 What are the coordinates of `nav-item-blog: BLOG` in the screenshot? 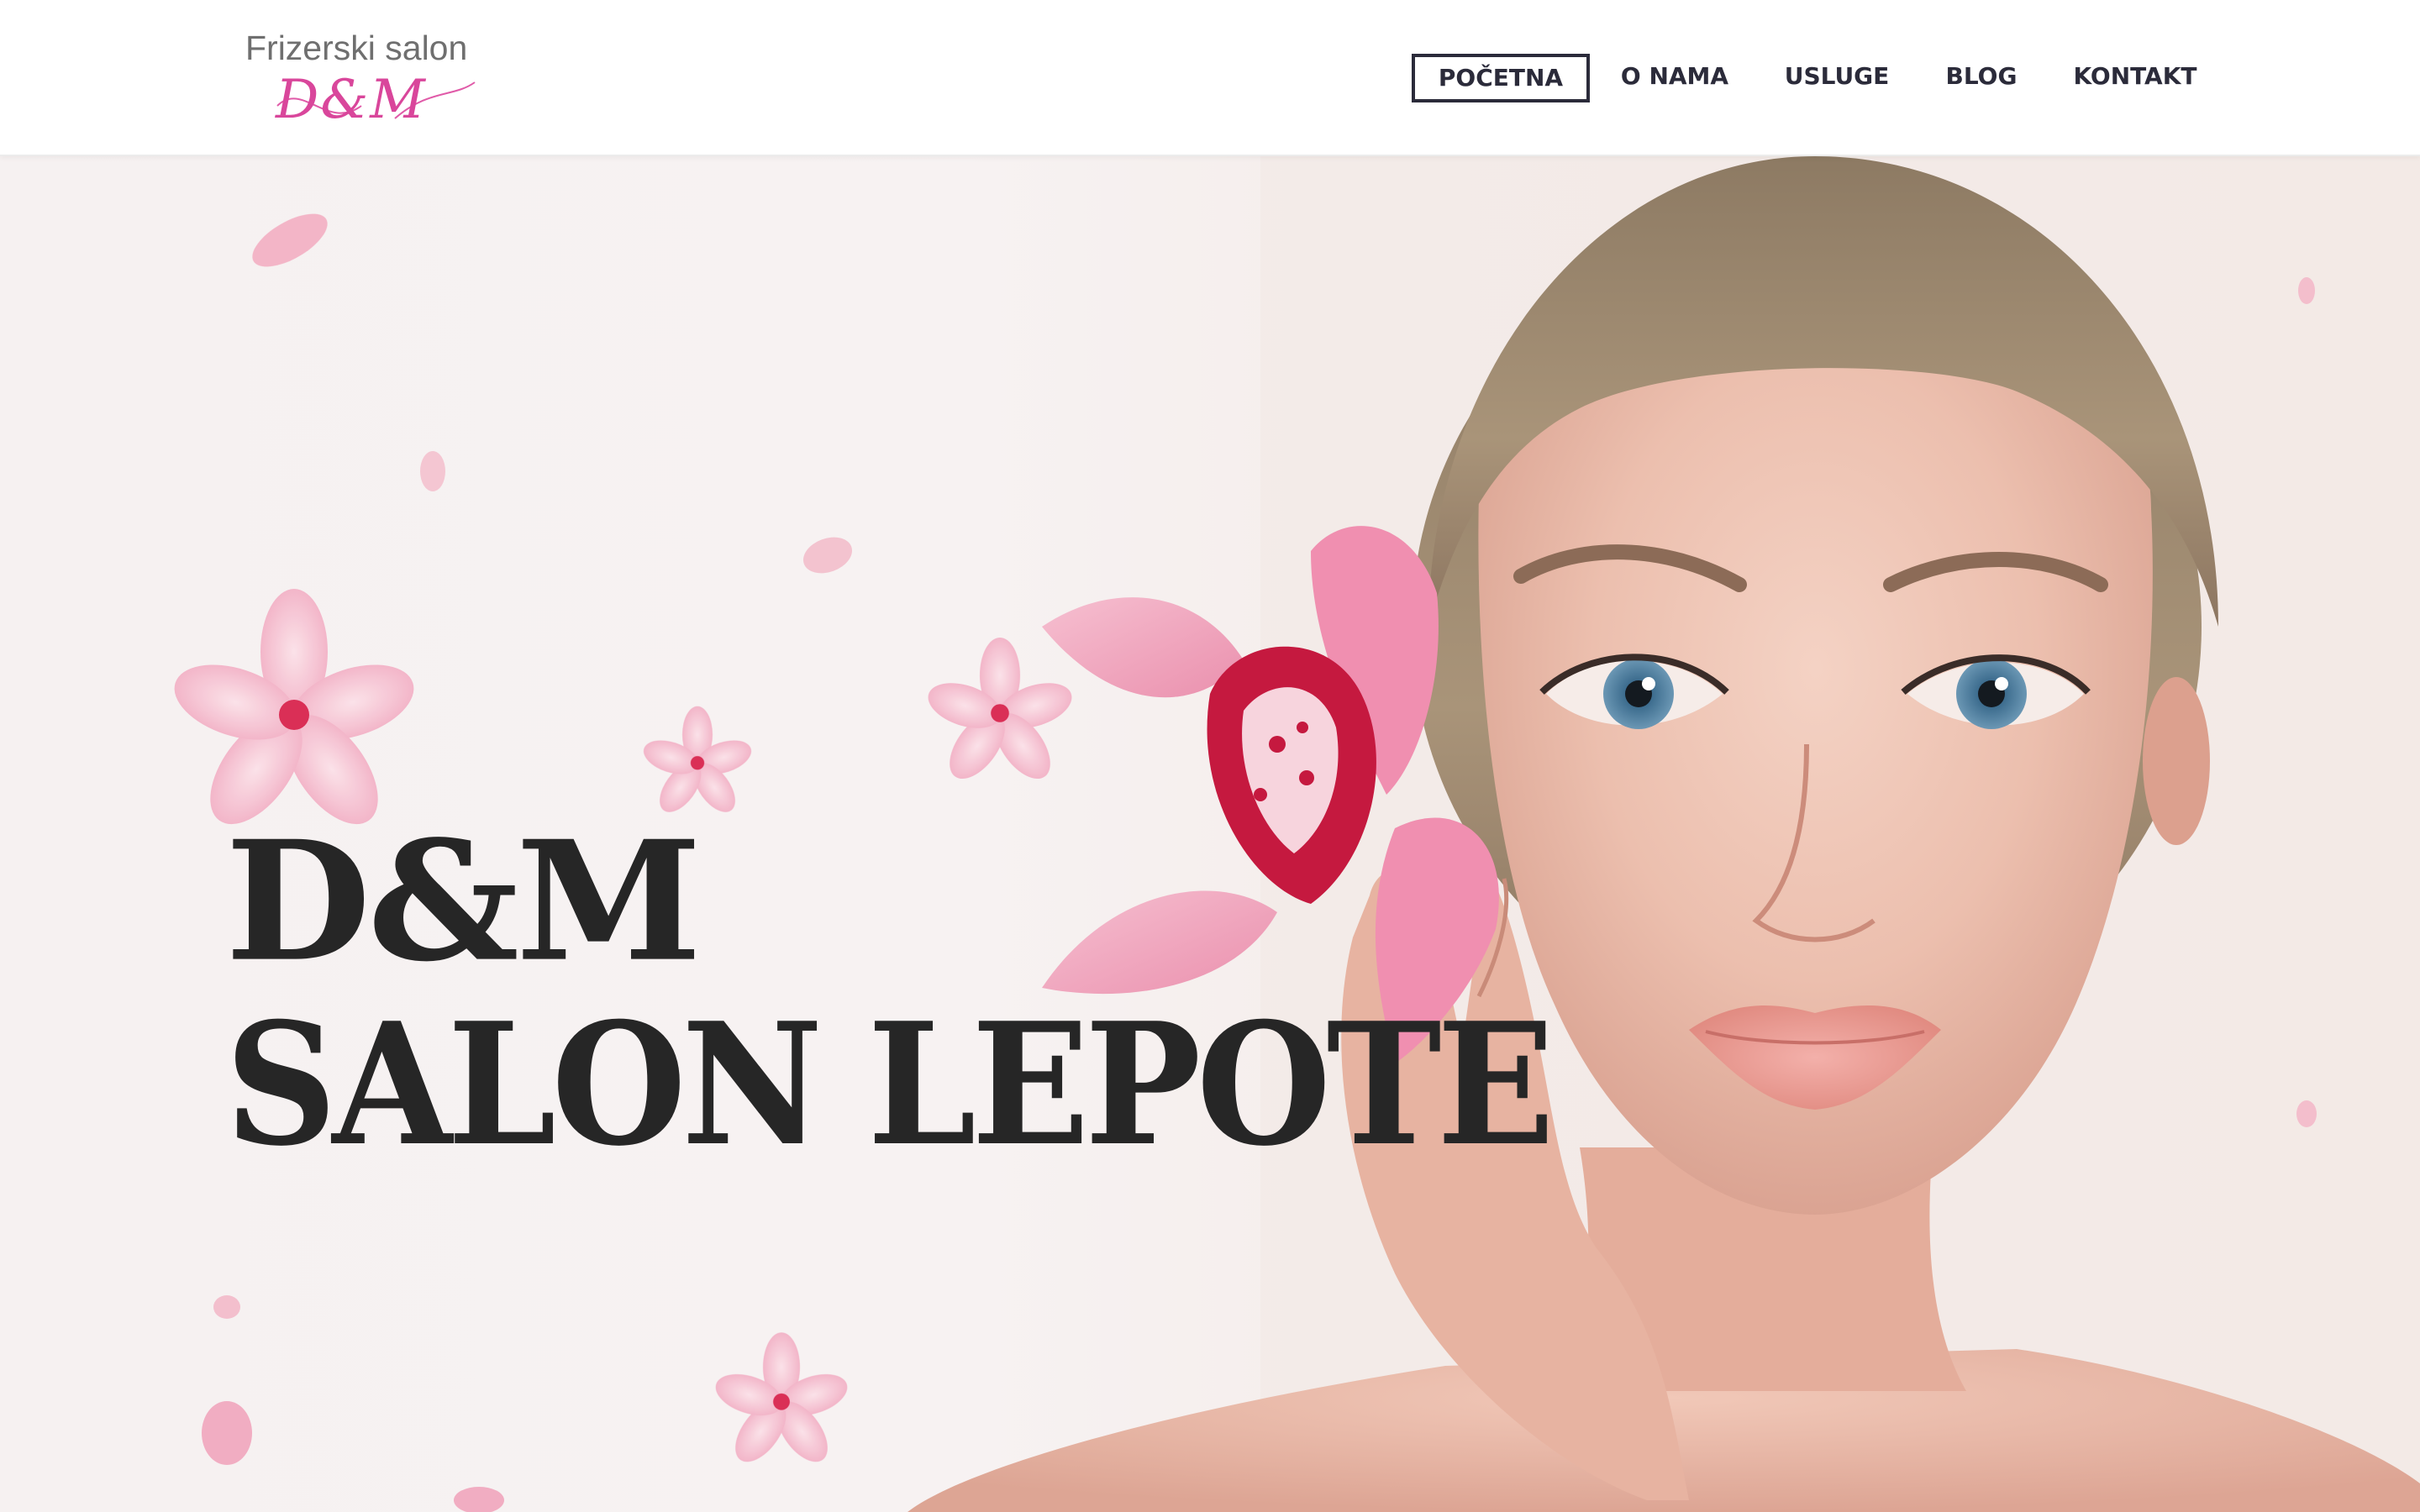 It's located at (1981, 78).